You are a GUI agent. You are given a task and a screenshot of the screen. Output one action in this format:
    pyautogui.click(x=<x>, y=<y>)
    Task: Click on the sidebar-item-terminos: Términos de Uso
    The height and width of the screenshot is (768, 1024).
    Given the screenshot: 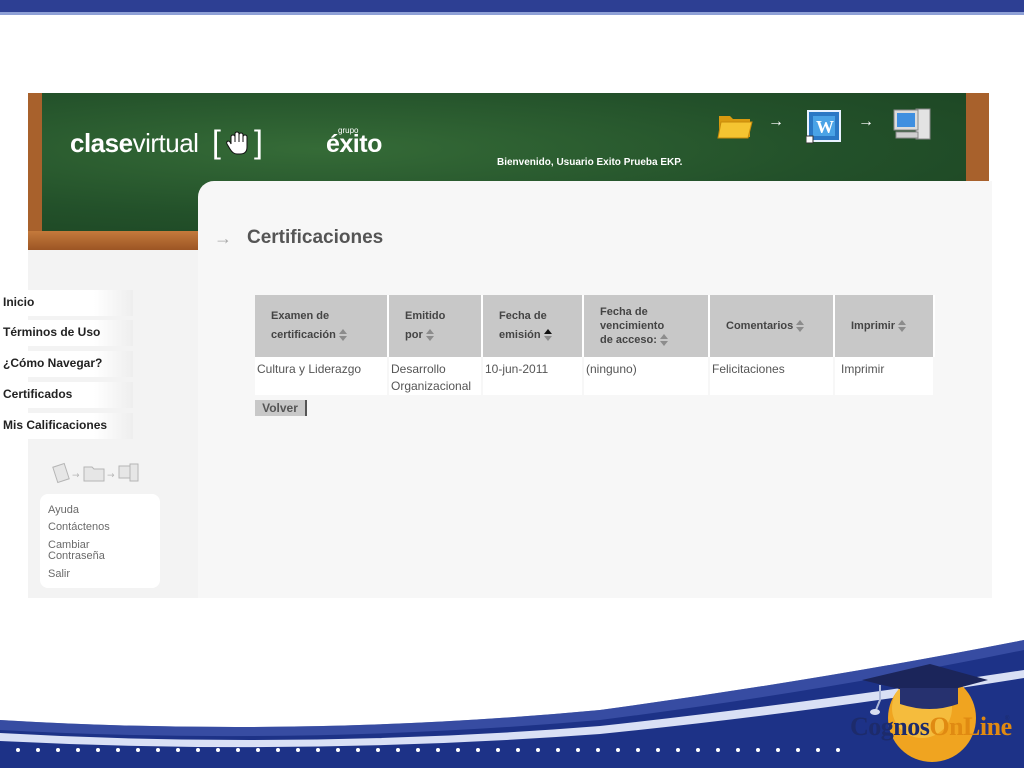 What is the action you would take?
    pyautogui.click(x=68, y=333)
    